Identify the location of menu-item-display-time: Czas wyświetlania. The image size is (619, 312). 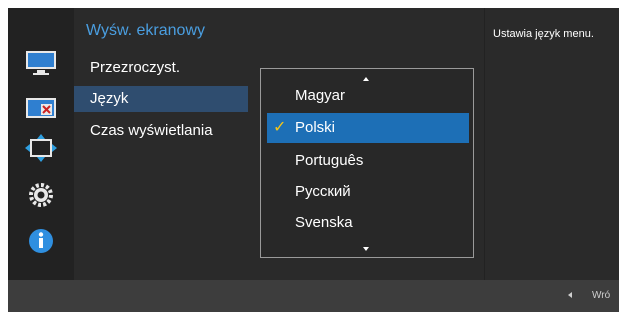
(143, 131).